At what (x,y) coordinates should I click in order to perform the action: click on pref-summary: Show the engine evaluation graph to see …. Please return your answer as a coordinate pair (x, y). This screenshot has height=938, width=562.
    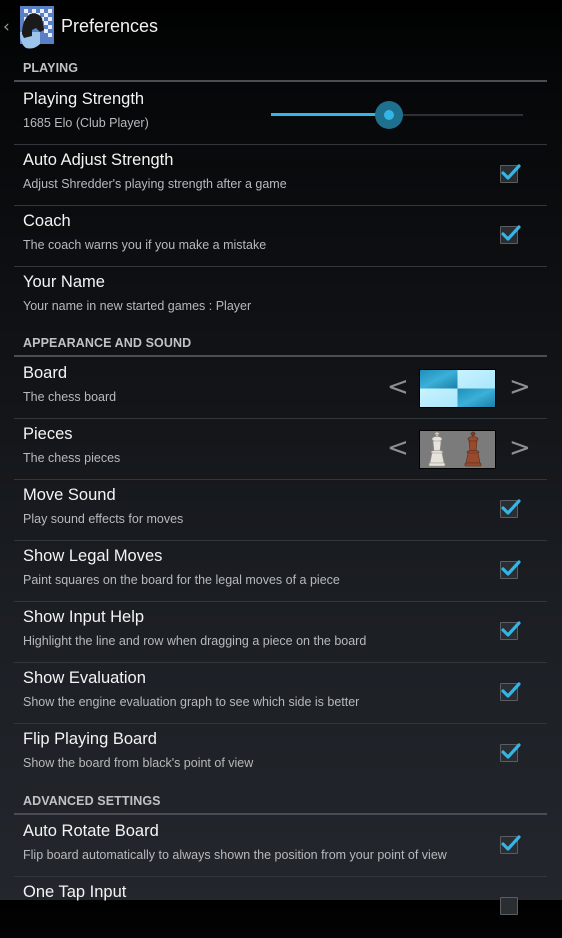
    Looking at the image, I should click on (191, 702).